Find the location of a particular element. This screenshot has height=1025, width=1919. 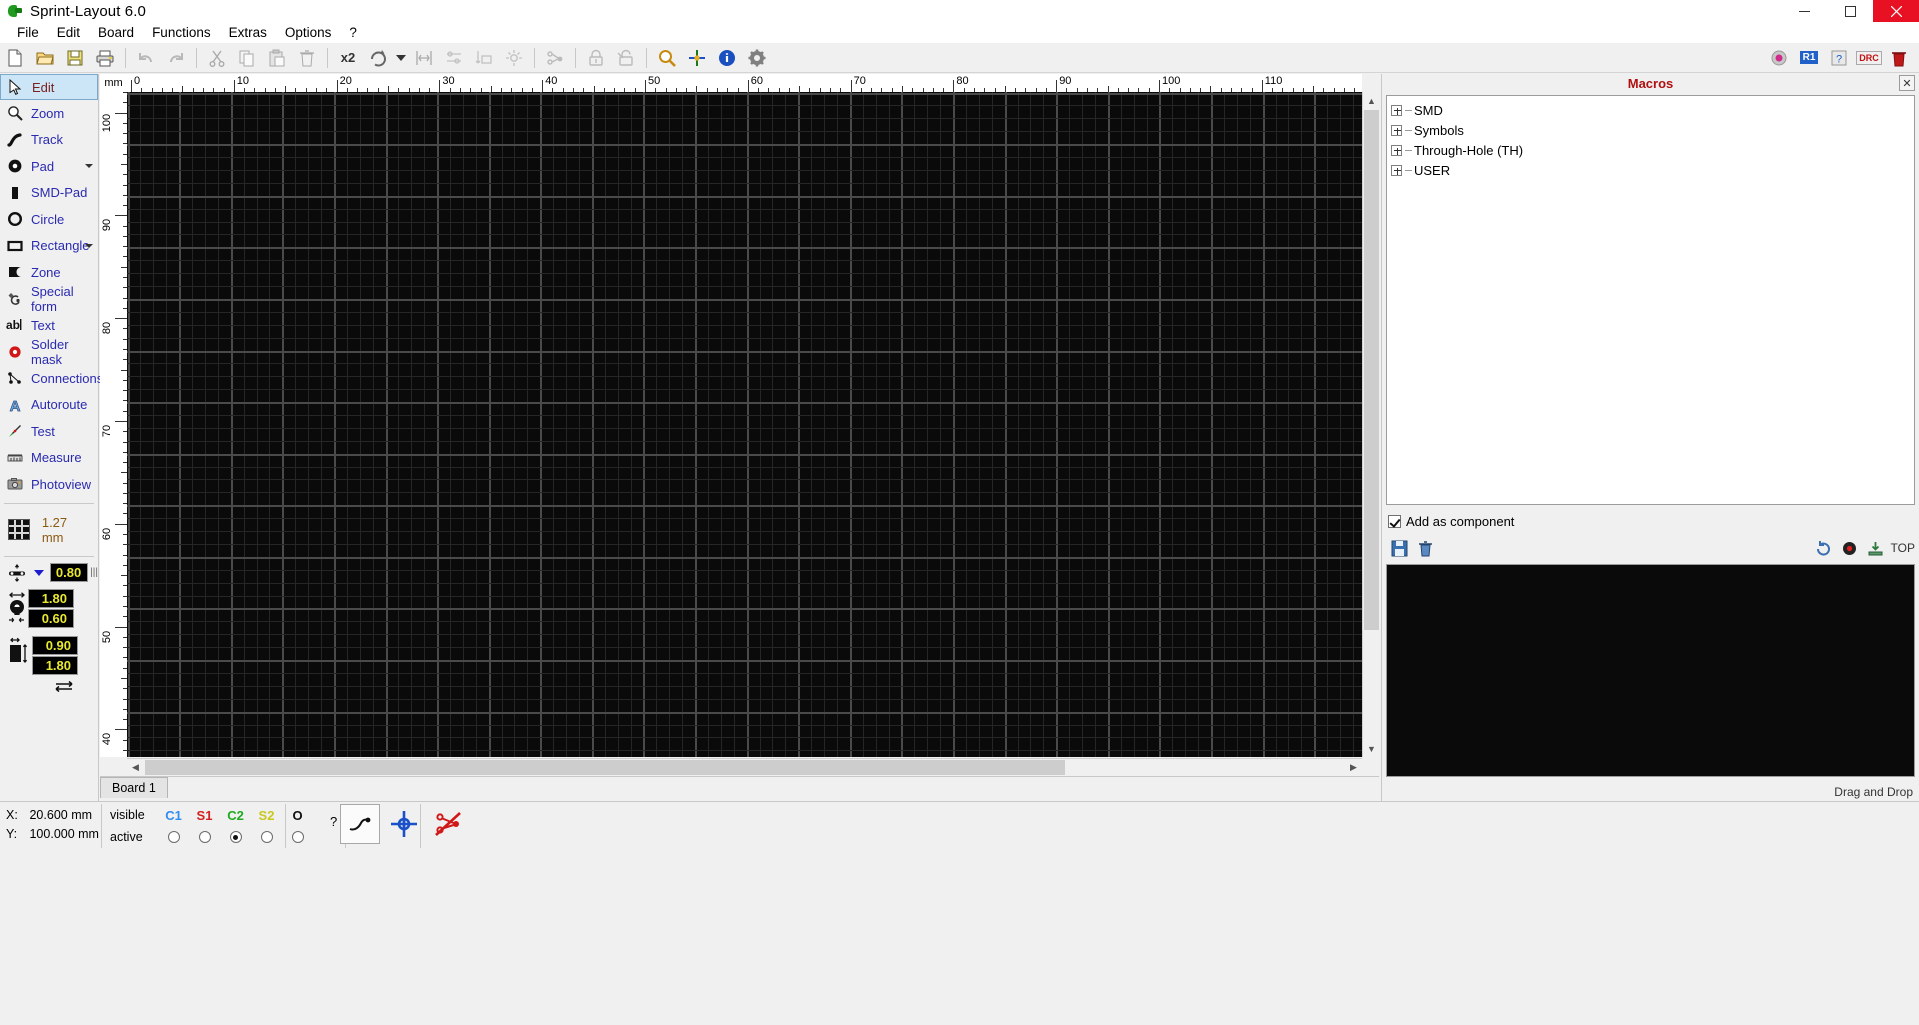

pad-drill-size-value: 0.60 is located at coordinates (51, 618).